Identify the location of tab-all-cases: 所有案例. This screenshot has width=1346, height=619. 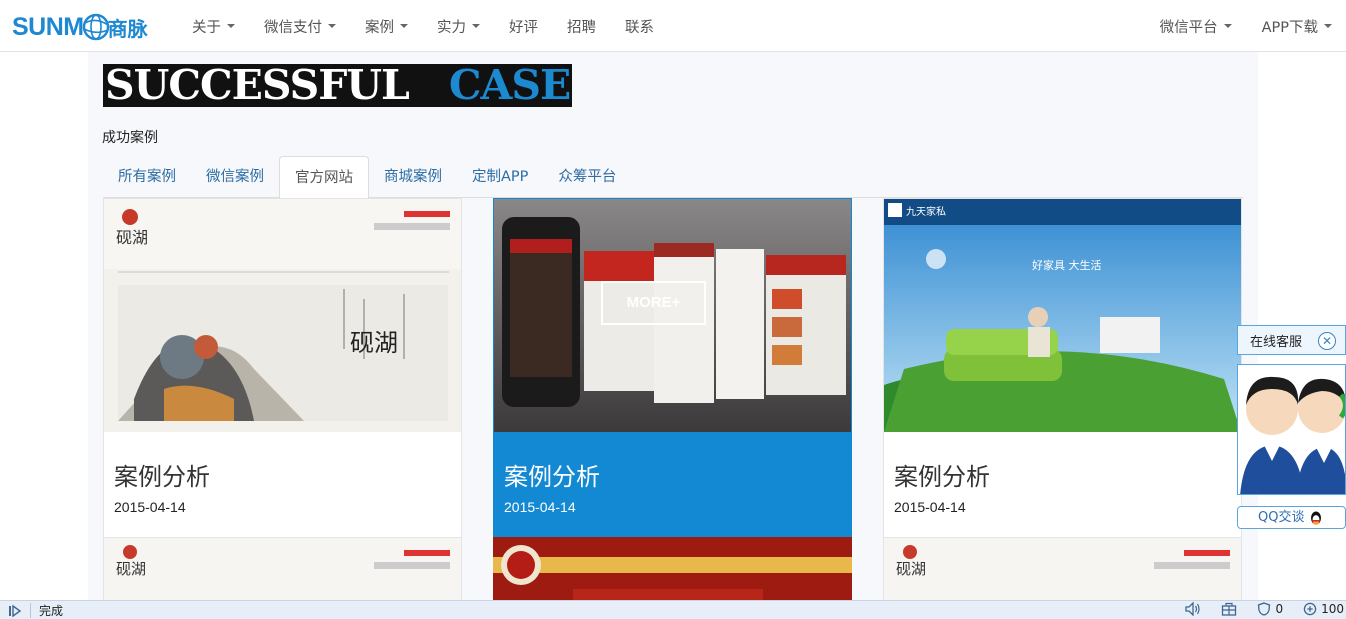
(147, 177).